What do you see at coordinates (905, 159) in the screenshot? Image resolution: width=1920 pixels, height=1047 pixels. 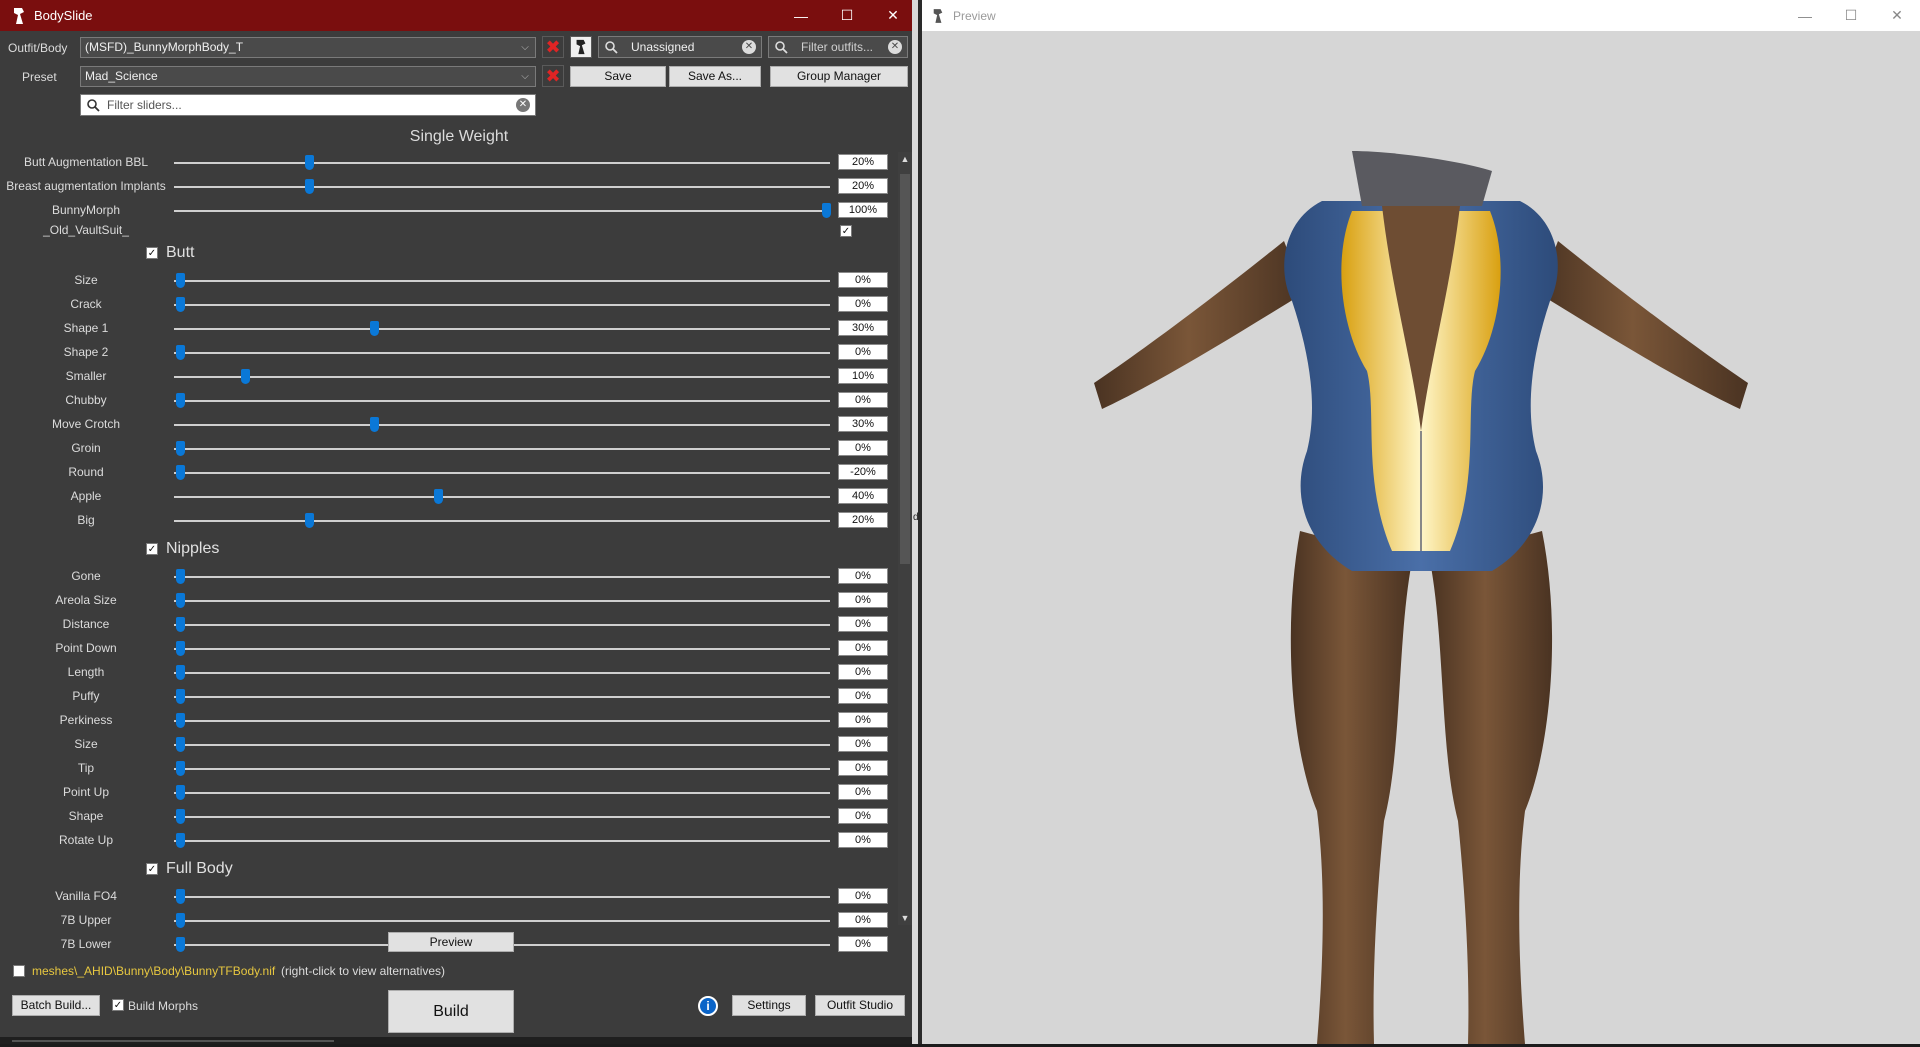 I see `scroll-up-icon: ▲` at bounding box center [905, 159].